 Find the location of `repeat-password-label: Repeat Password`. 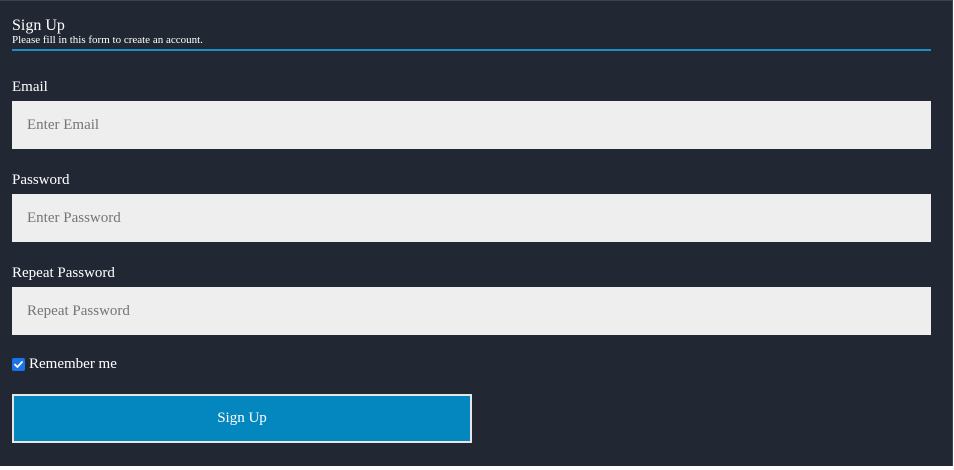

repeat-password-label: Repeat Password is located at coordinates (63, 273).